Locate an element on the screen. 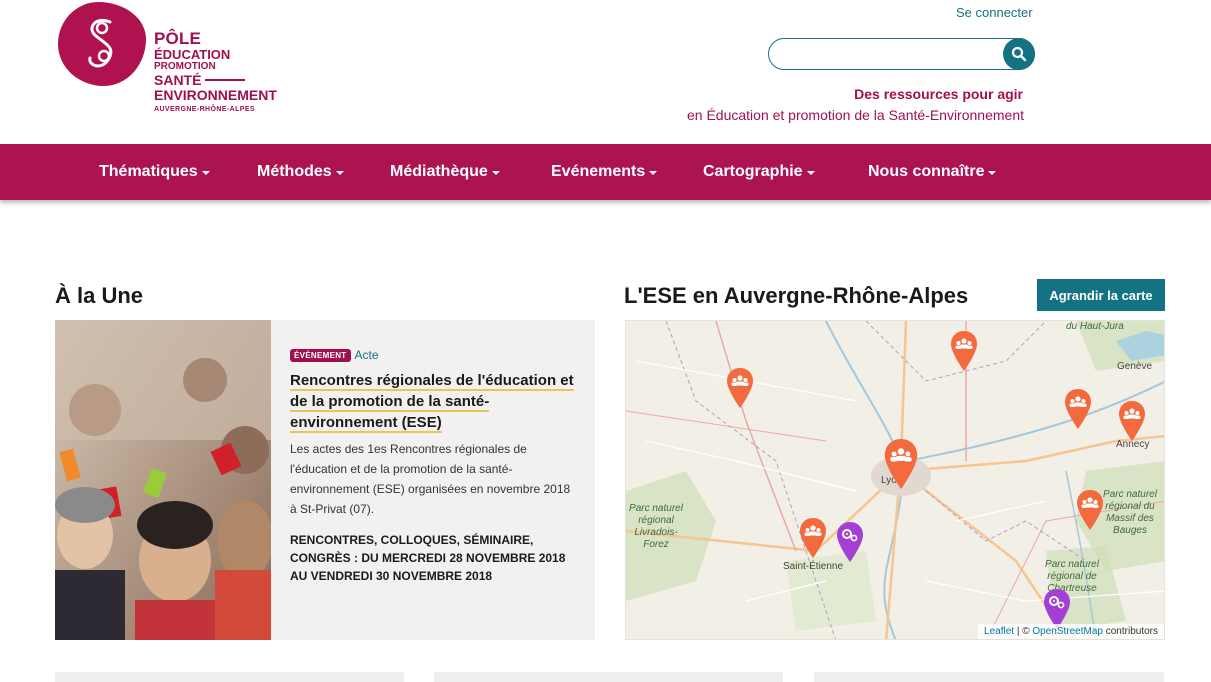  map-label-saint-etienne: Saint-Étienne is located at coordinates (813, 566).